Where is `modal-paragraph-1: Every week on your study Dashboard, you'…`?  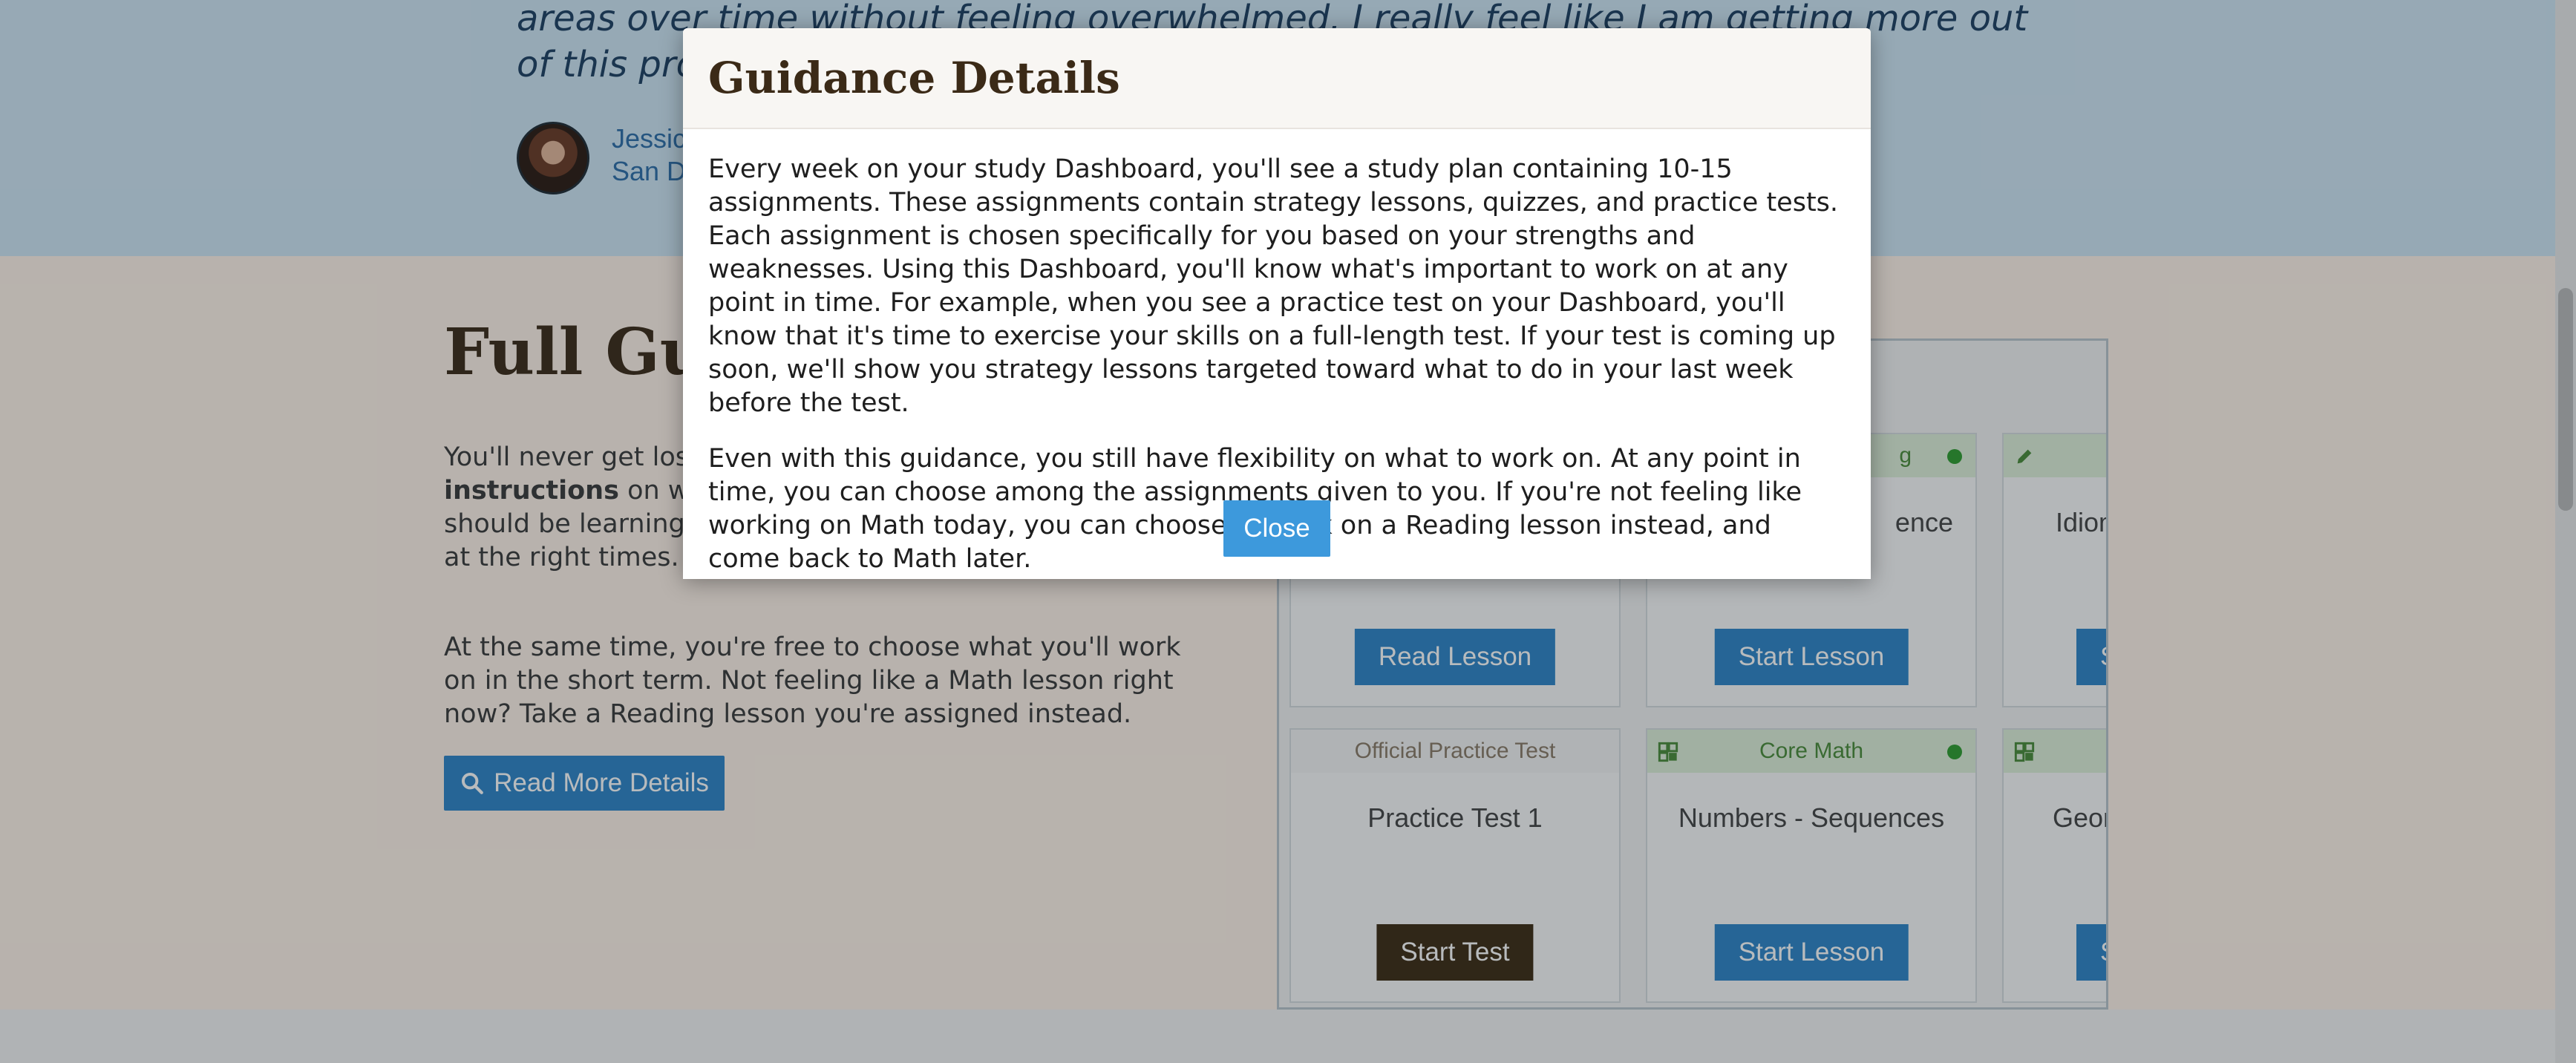
modal-paragraph-1: Every week on your study Dashboard, you'… is located at coordinates (1274, 286).